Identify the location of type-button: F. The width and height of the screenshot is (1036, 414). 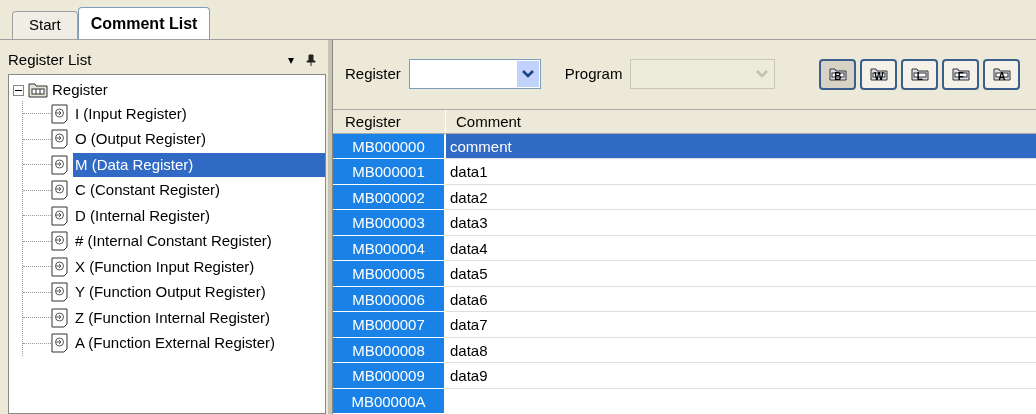
(961, 74).